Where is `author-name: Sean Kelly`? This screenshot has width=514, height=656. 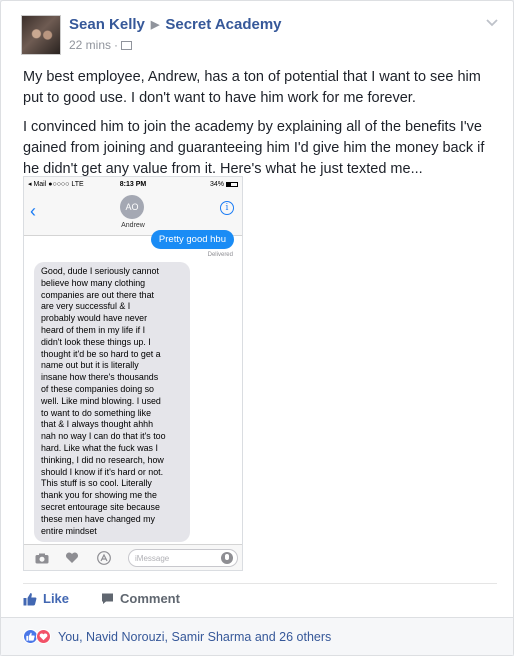 author-name: Sean Kelly is located at coordinates (107, 24).